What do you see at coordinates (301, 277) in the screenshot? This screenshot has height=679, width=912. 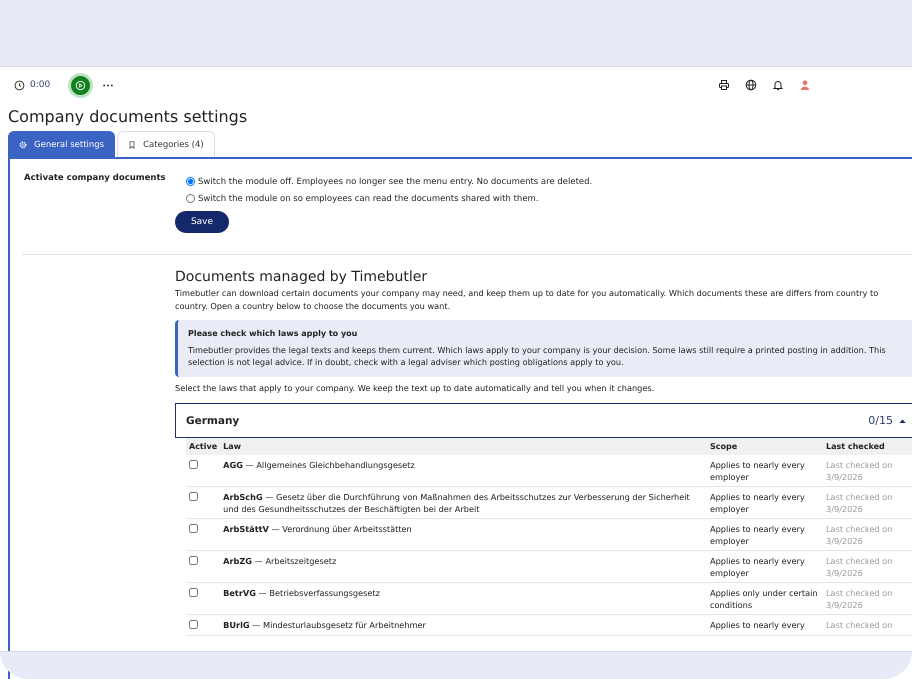 I see `section-heading: Documents managed by Timebutler` at bounding box center [301, 277].